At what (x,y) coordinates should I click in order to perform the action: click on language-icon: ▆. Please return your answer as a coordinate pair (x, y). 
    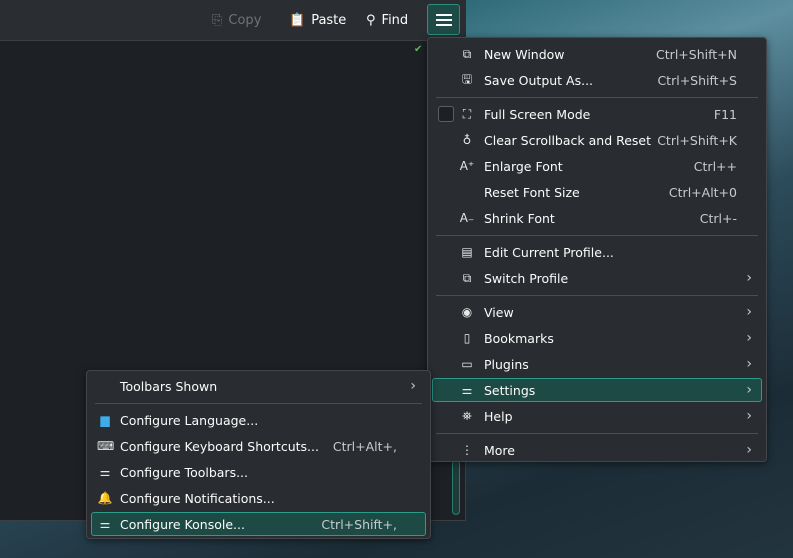
    Looking at the image, I should click on (105, 420).